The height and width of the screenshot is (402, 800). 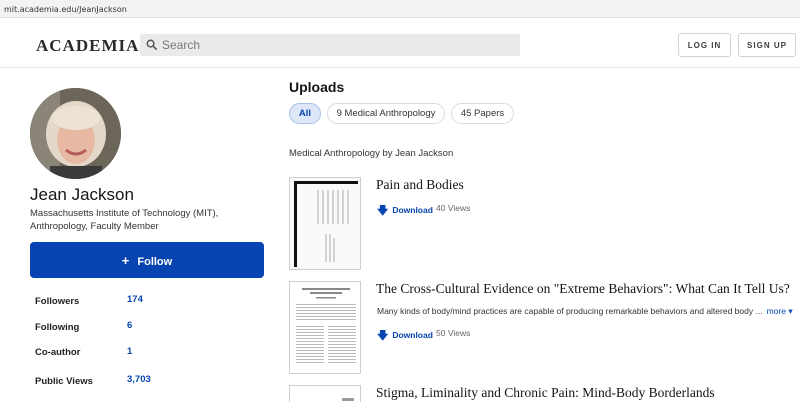 I want to click on stat-value-public-views: 3,703, so click(x=139, y=379).